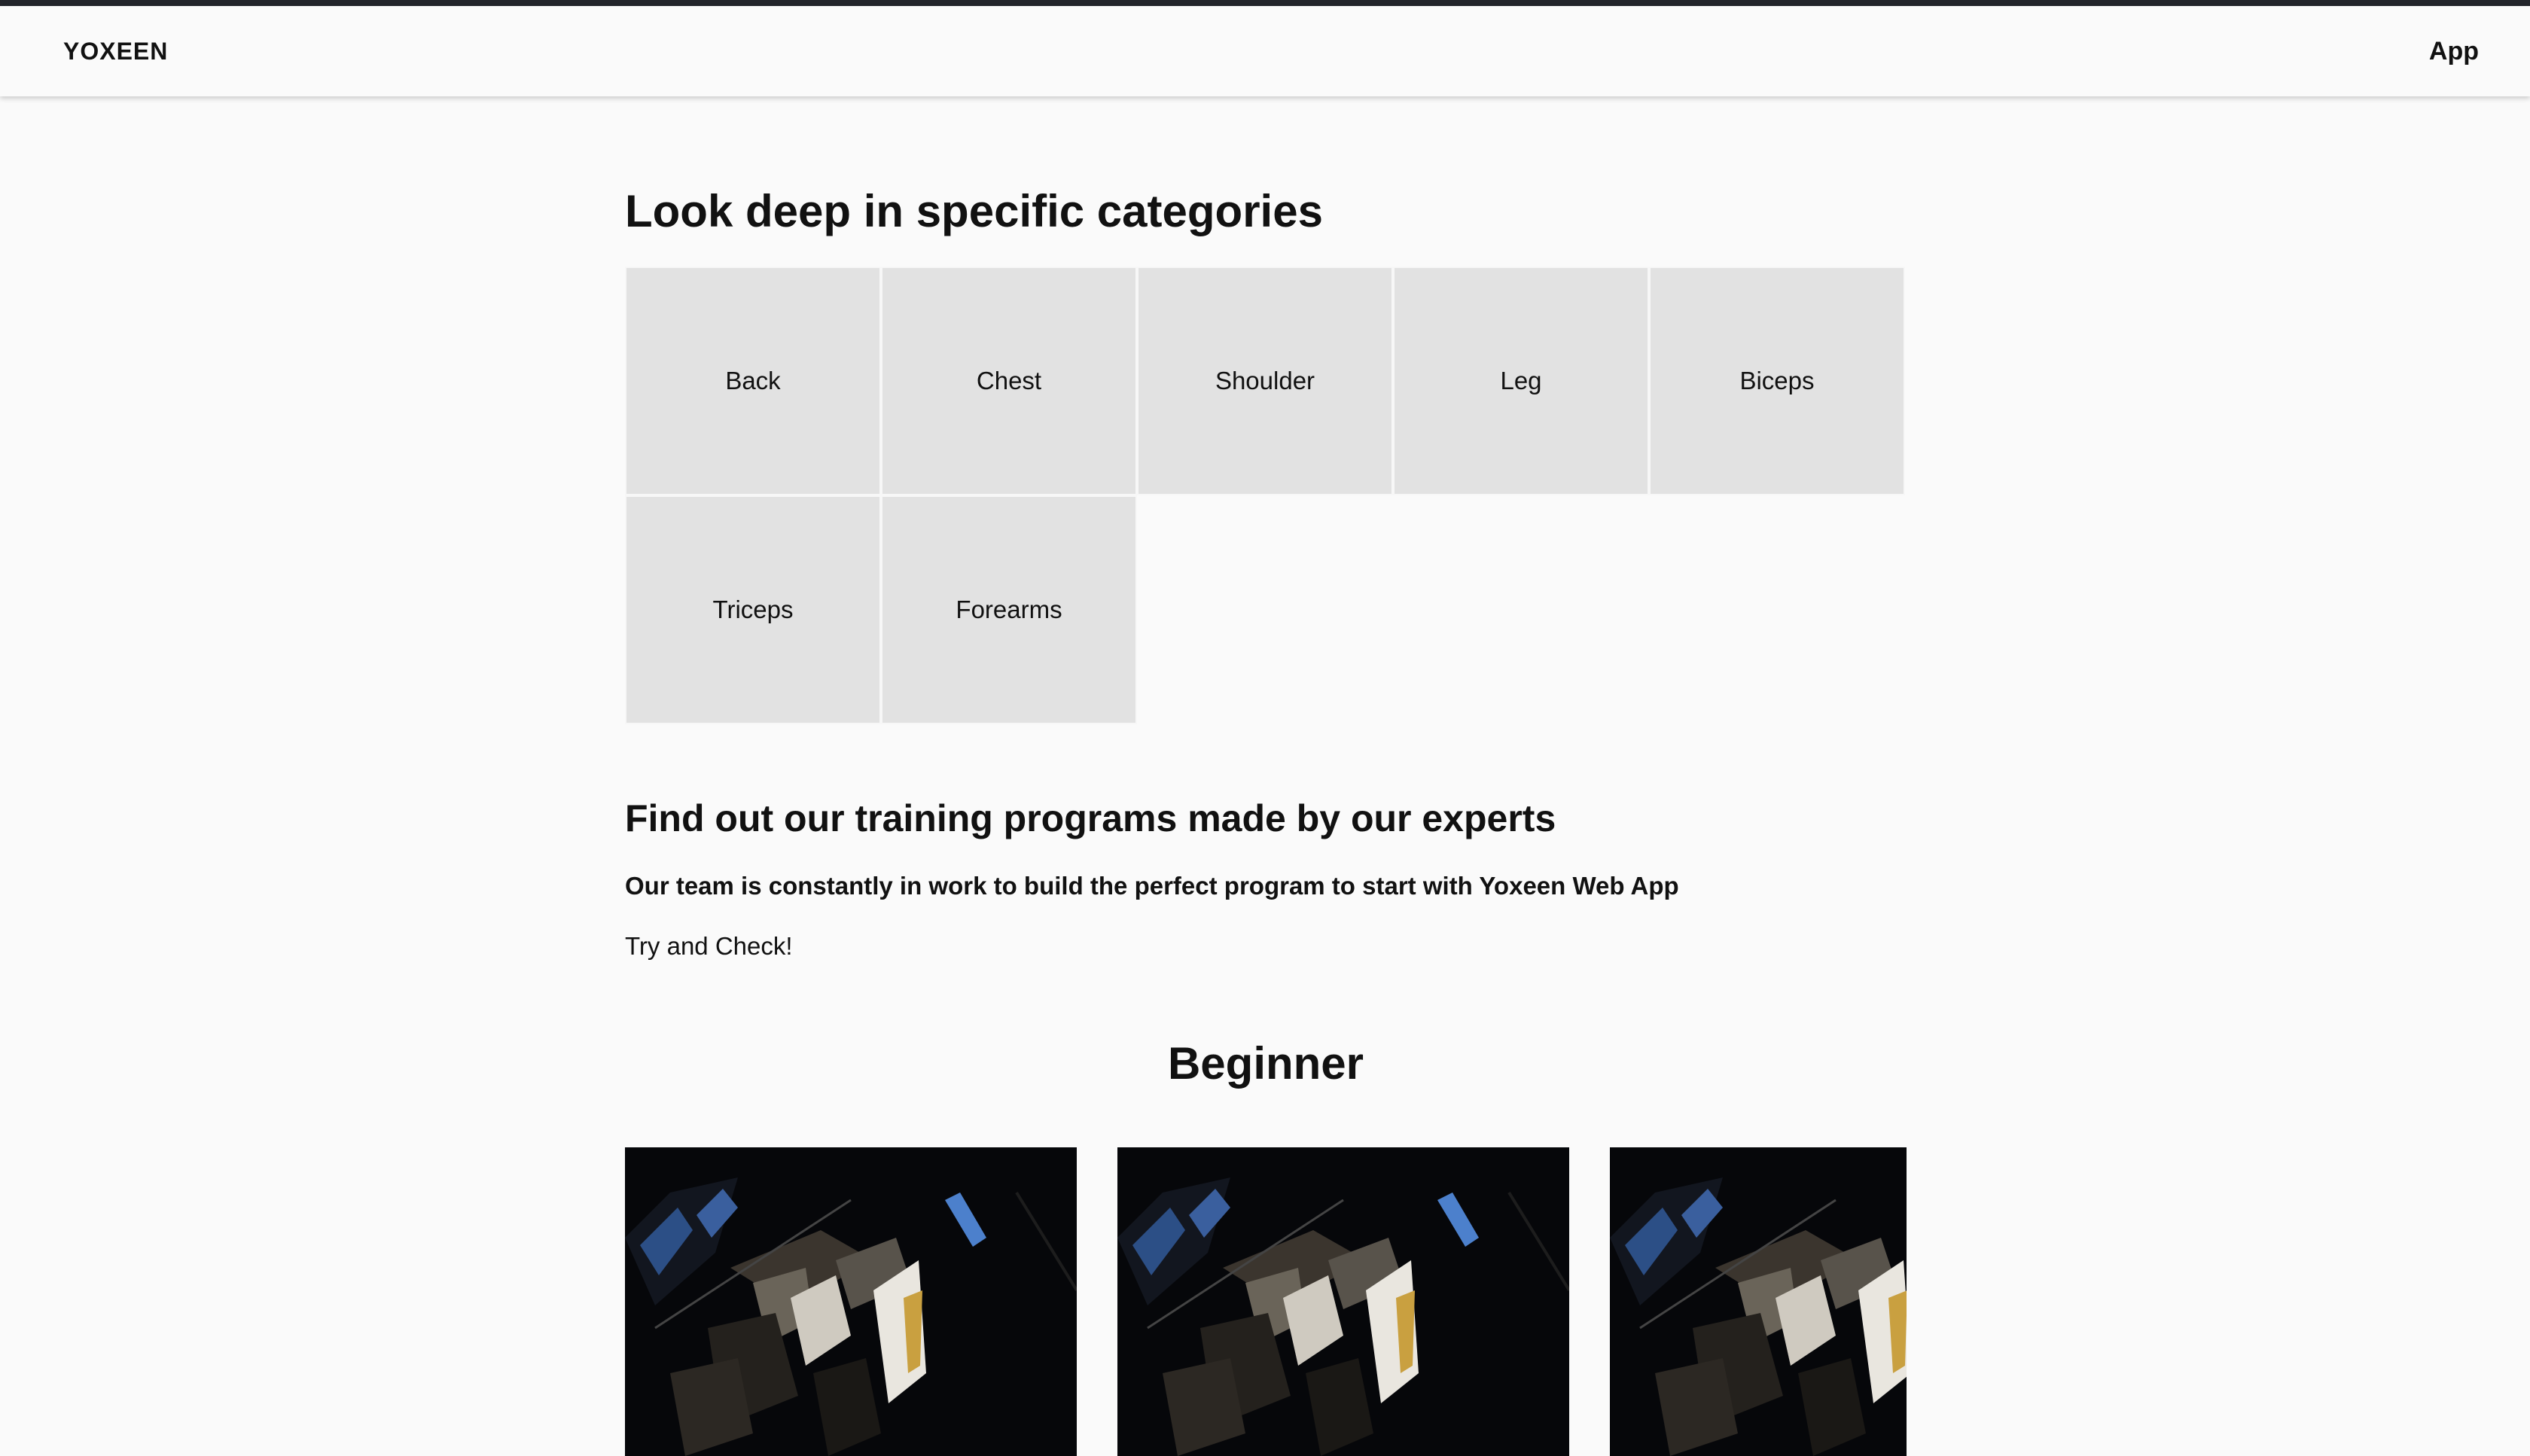 This screenshot has width=2530, height=1456. I want to click on category-tile-leg: Leg, so click(1521, 381).